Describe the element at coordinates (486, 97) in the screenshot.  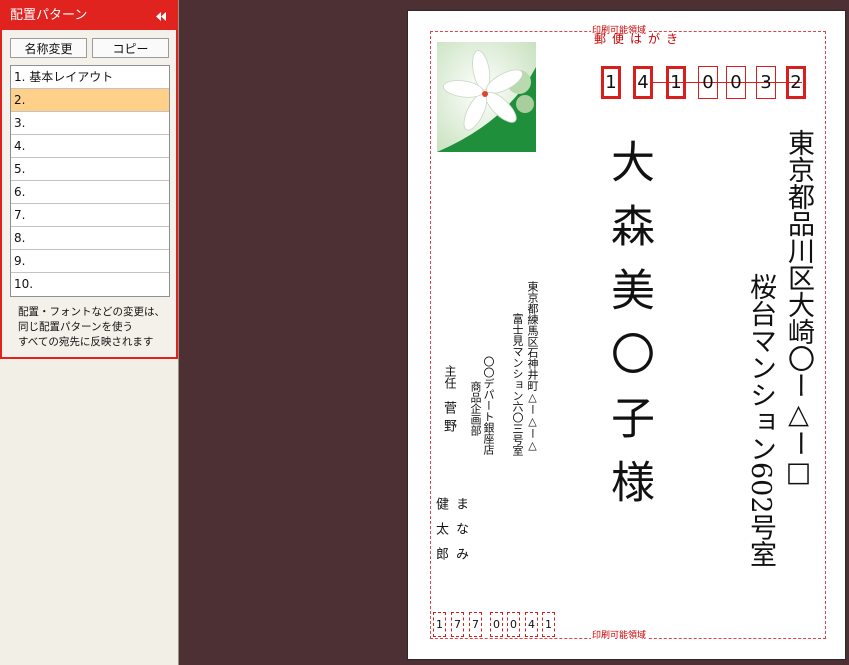
I see `flower-stamp-image` at that location.